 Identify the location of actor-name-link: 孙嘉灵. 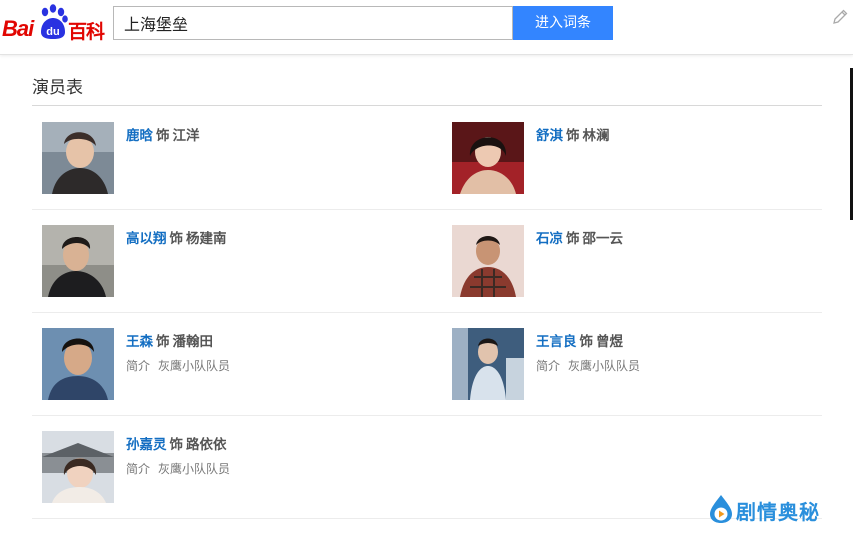
(146, 445).